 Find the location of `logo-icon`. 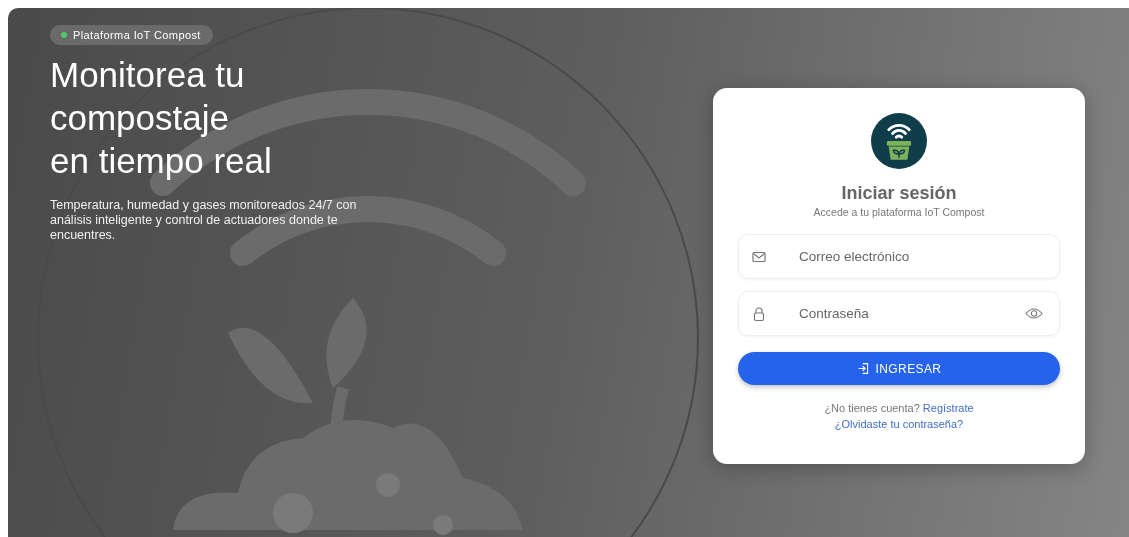

logo-icon is located at coordinates (899, 141).